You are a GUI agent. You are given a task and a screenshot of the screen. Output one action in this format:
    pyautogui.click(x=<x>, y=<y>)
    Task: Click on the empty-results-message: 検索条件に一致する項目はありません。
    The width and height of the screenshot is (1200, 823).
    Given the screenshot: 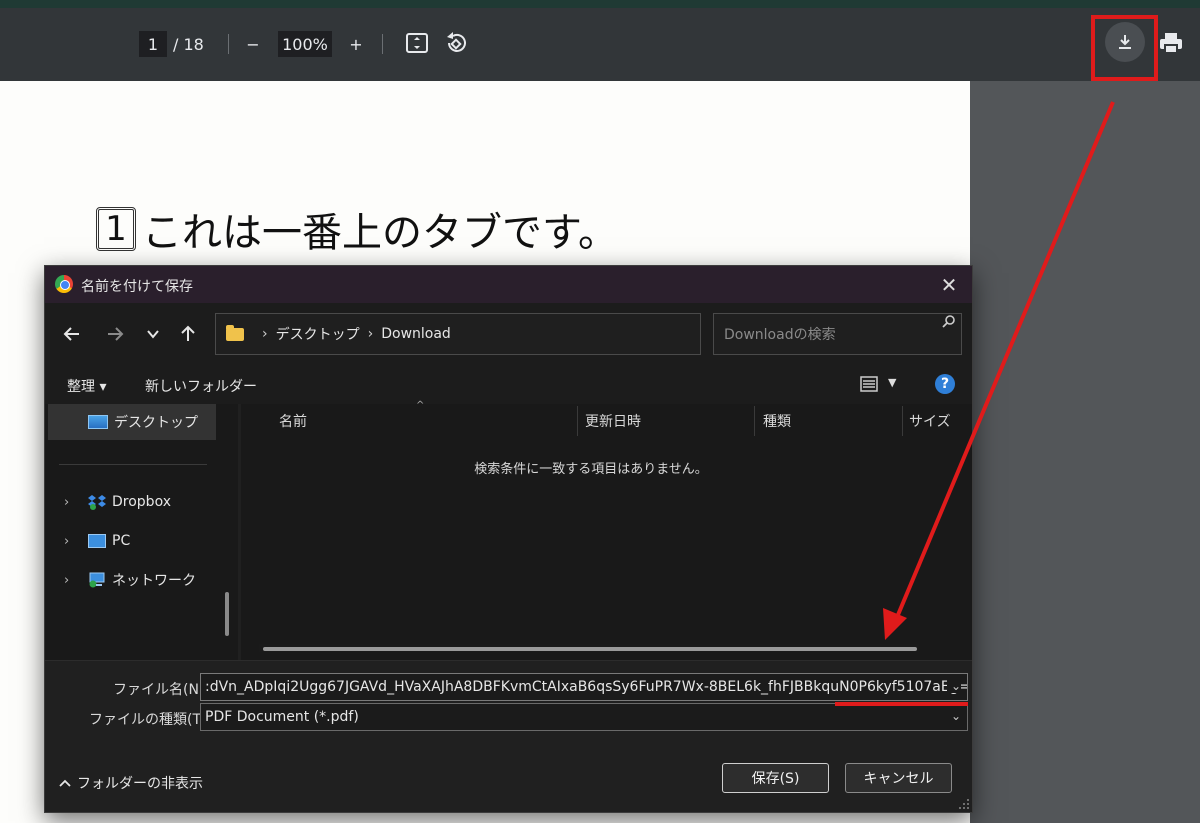 What is the action you would take?
    pyautogui.click(x=591, y=469)
    